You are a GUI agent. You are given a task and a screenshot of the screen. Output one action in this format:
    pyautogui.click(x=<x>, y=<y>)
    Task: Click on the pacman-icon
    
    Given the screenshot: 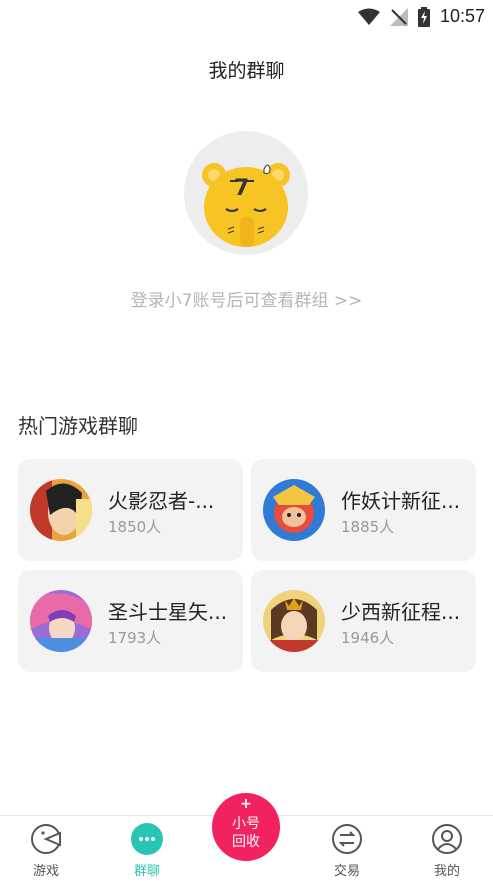 What is the action you would take?
    pyautogui.click(x=46, y=839)
    